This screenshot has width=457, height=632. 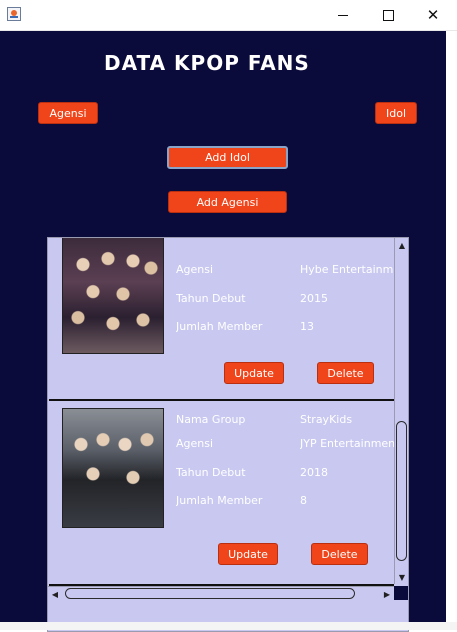 What do you see at coordinates (347, 443) in the screenshot?
I see `field-value: JYP Entertainment` at bounding box center [347, 443].